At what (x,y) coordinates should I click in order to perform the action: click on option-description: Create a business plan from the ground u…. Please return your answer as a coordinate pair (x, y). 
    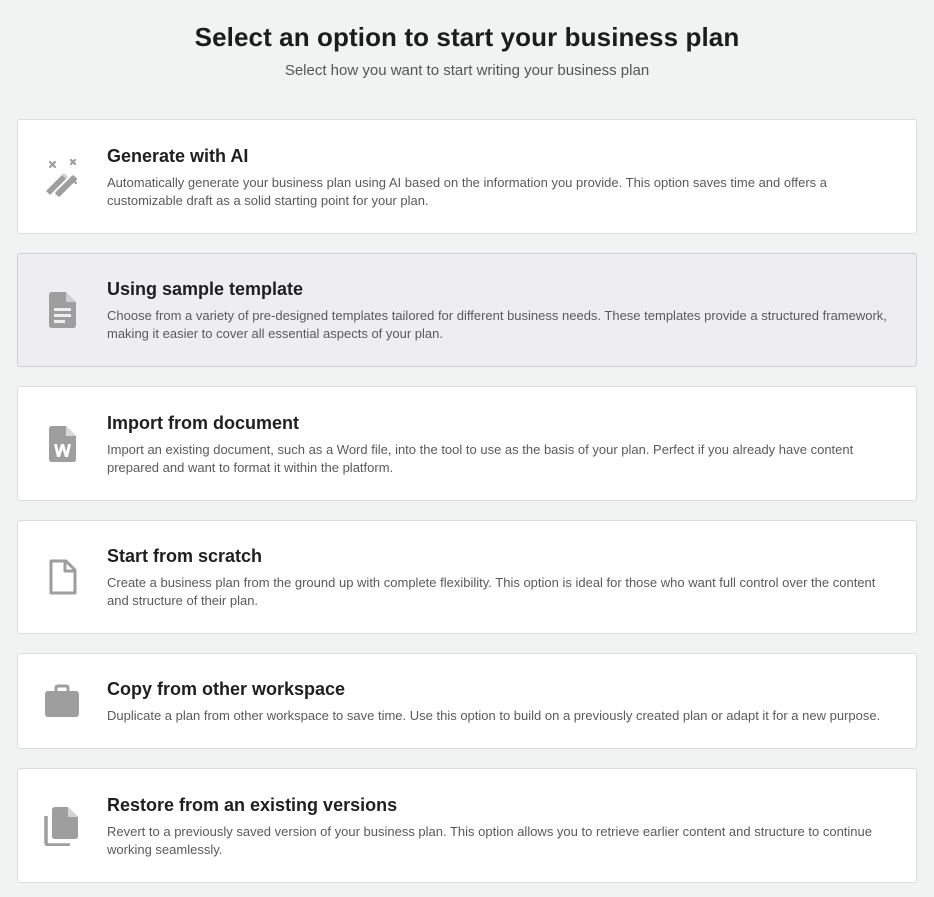
    Looking at the image, I should click on (491, 591).